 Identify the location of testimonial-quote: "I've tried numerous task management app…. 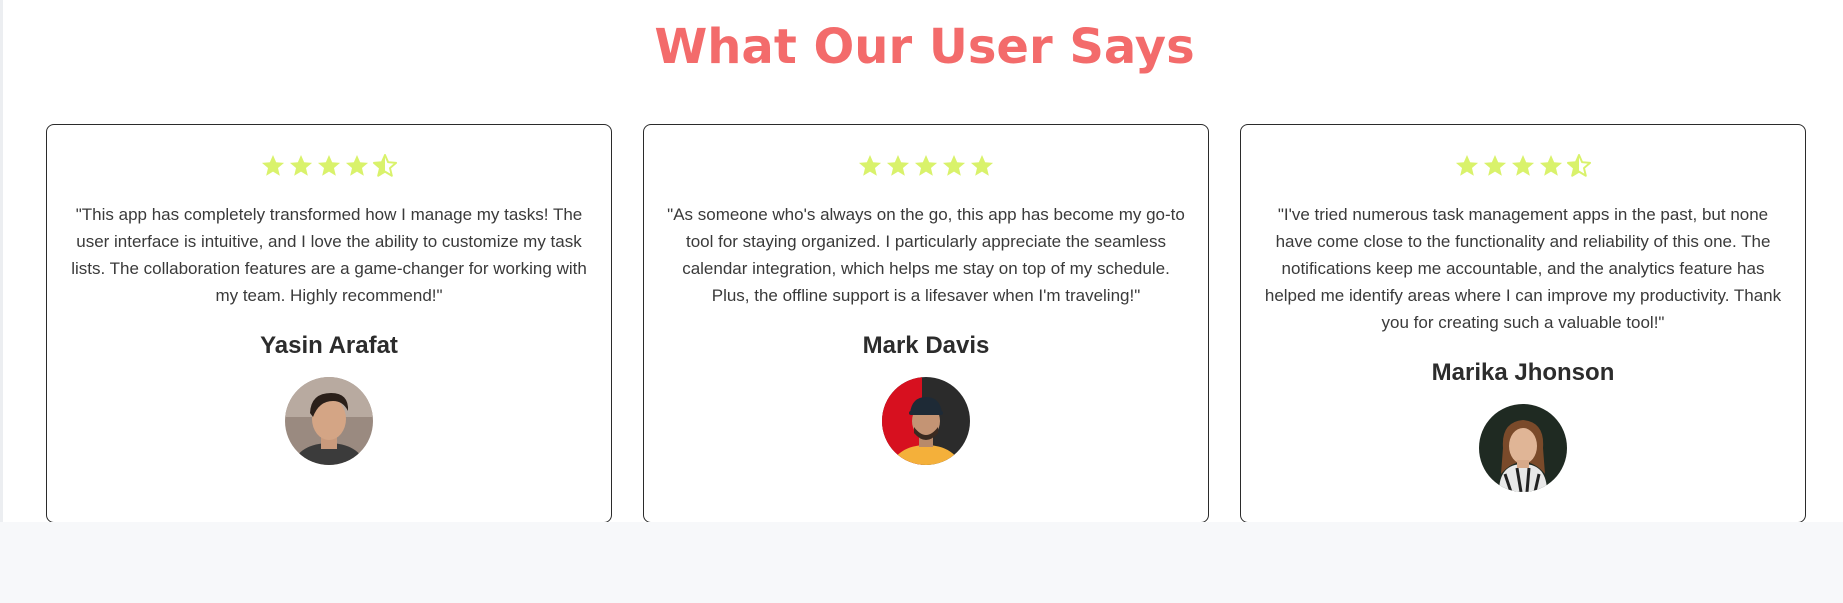
(1523, 268).